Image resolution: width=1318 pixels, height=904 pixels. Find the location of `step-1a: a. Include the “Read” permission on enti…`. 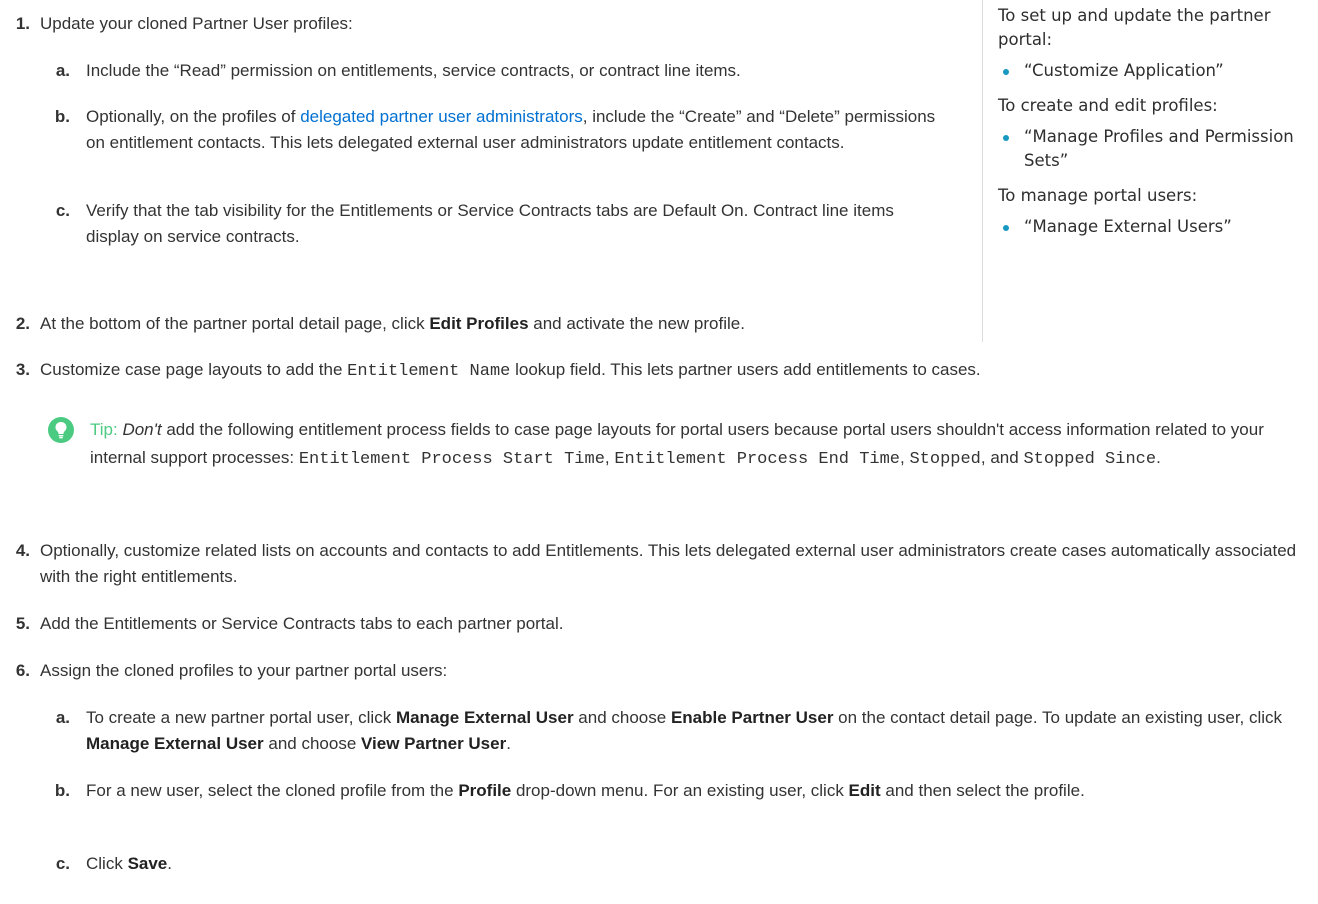

step-1a: a. Include the “Read” permission on enti… is located at coordinates (495, 71).